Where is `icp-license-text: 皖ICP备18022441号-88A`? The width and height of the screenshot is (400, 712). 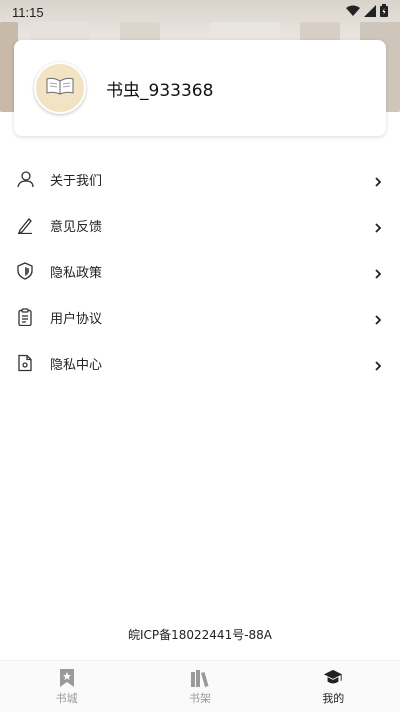
icp-license-text: 皖ICP备18022441号-88A is located at coordinates (200, 635).